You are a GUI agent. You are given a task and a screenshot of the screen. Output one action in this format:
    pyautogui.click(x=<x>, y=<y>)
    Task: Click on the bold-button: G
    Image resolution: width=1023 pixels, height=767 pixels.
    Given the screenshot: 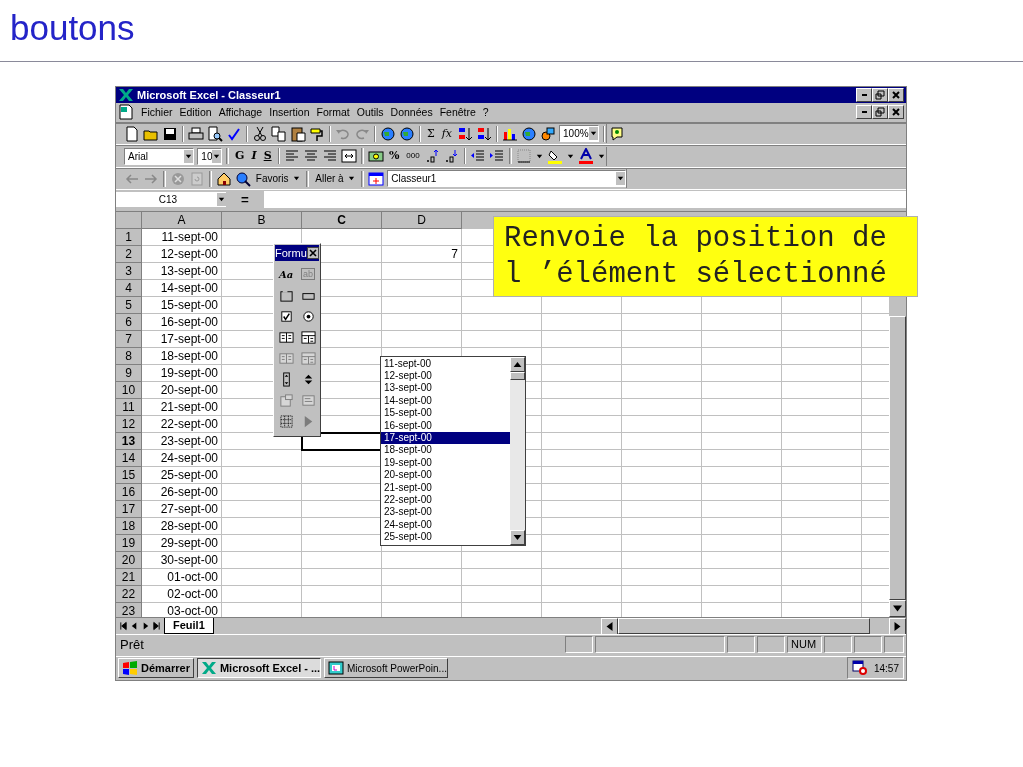 What is the action you would take?
    pyautogui.click(x=240, y=156)
    